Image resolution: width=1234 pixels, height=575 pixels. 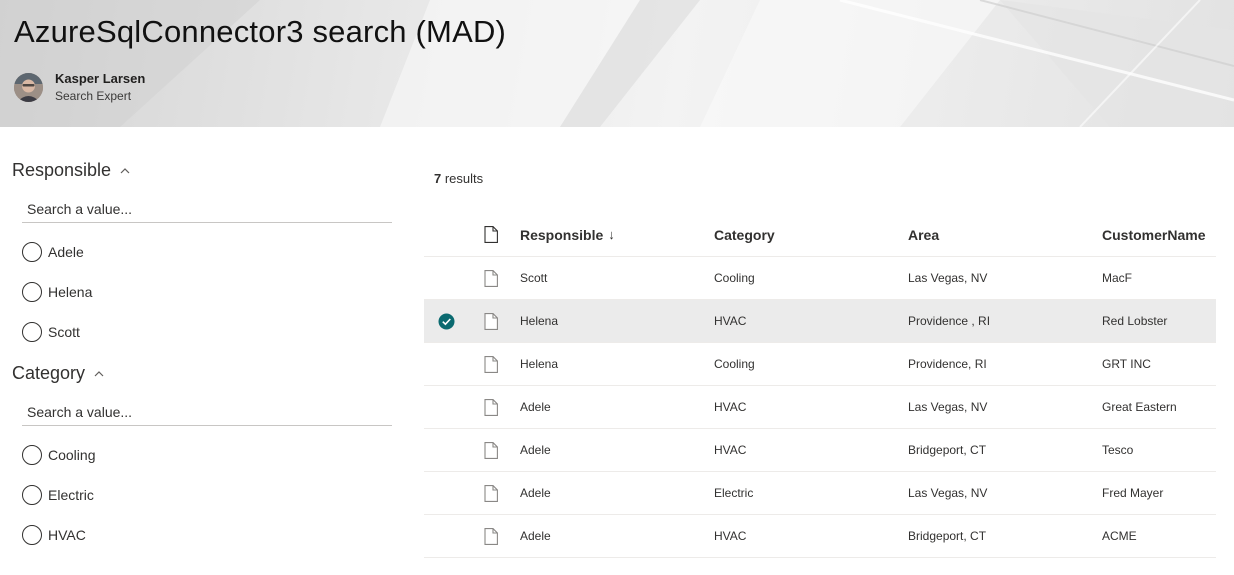 I want to click on table-row: Adele Electric Las Vegas, NV Fred Mayer, so click(x=820, y=493).